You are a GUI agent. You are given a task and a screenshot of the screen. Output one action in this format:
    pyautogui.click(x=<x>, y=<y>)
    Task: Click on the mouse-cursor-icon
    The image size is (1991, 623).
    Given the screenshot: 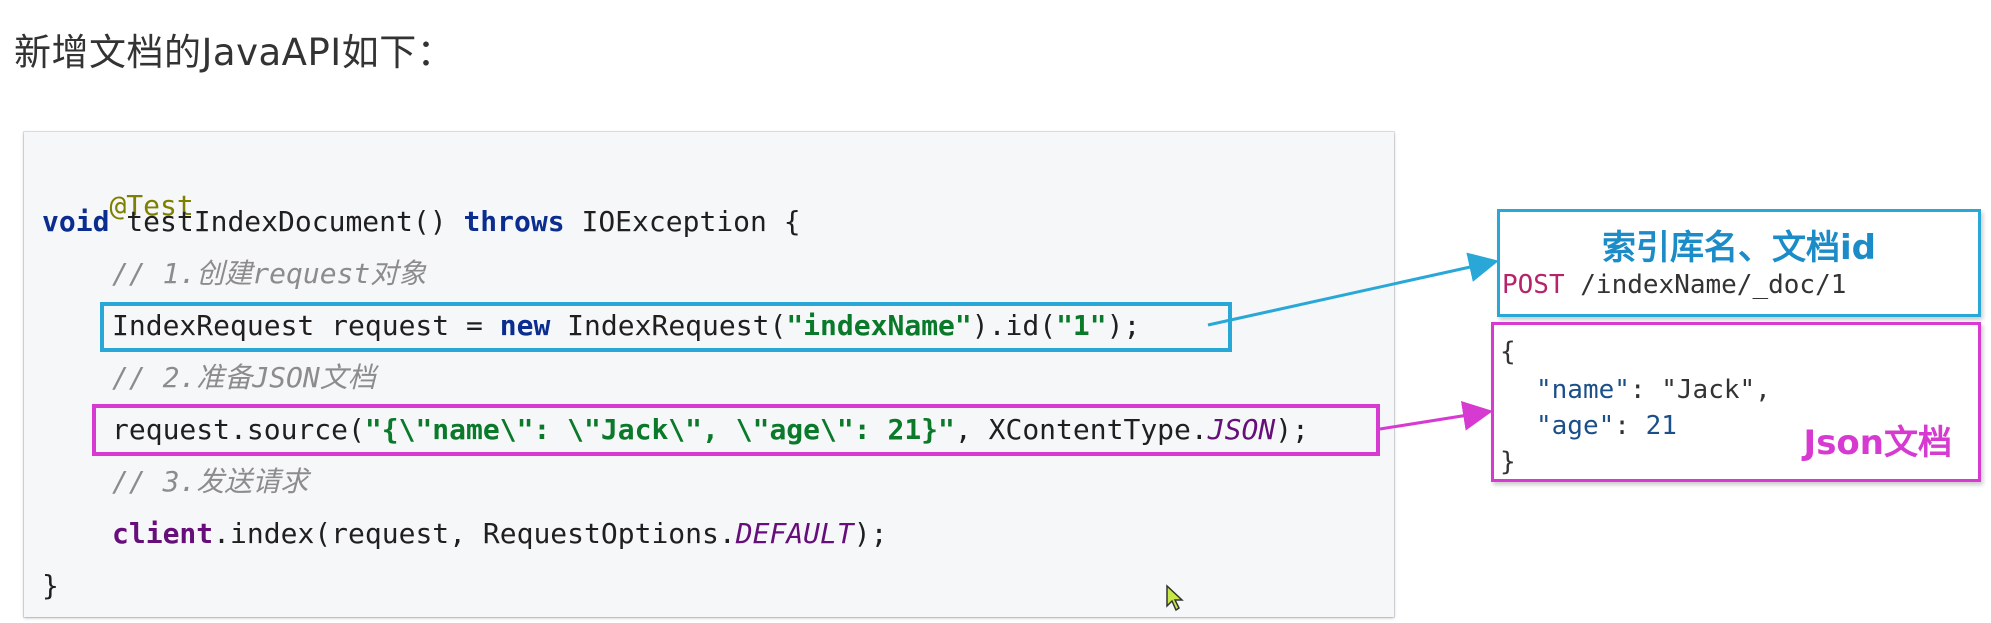 What is the action you would take?
    pyautogui.click(x=1175, y=598)
    